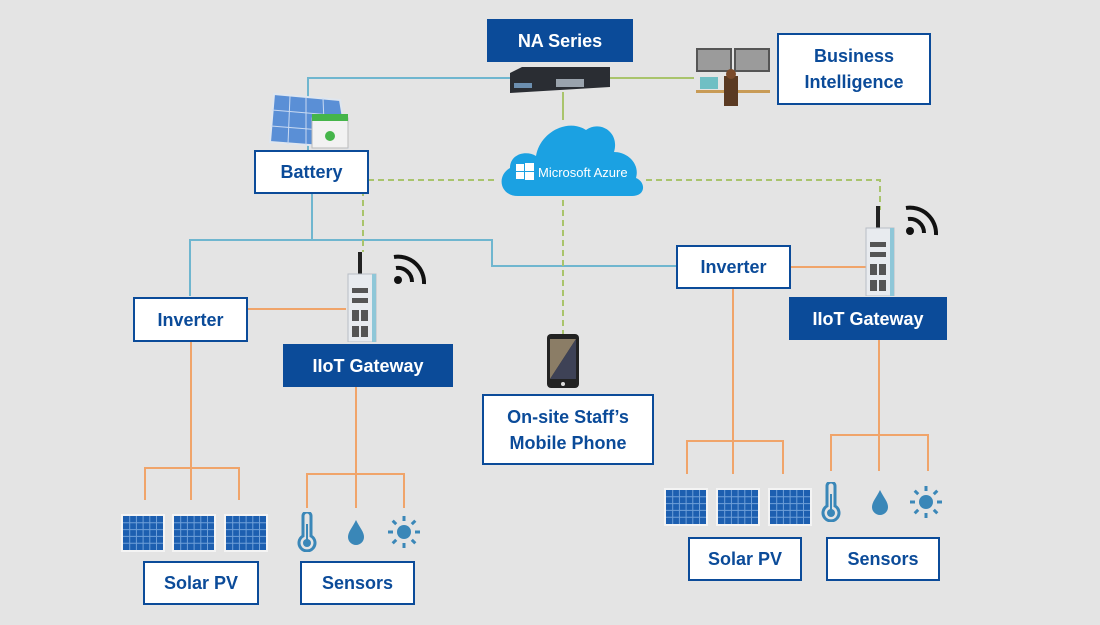 This screenshot has height=625, width=1100. I want to click on inverter-right-label: Inverter, so click(733, 267).